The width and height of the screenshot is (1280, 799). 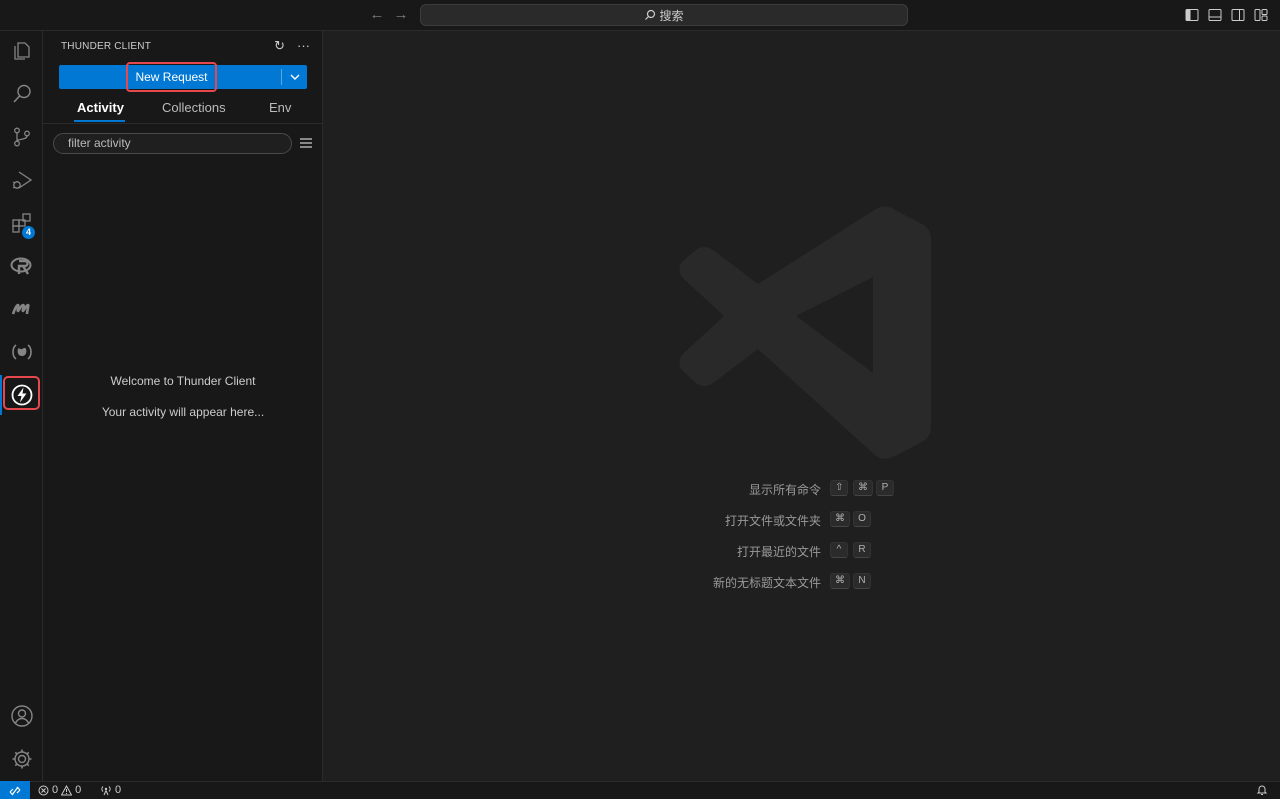 What do you see at coordinates (1261, 15) in the screenshot?
I see `customize-layout-icon` at bounding box center [1261, 15].